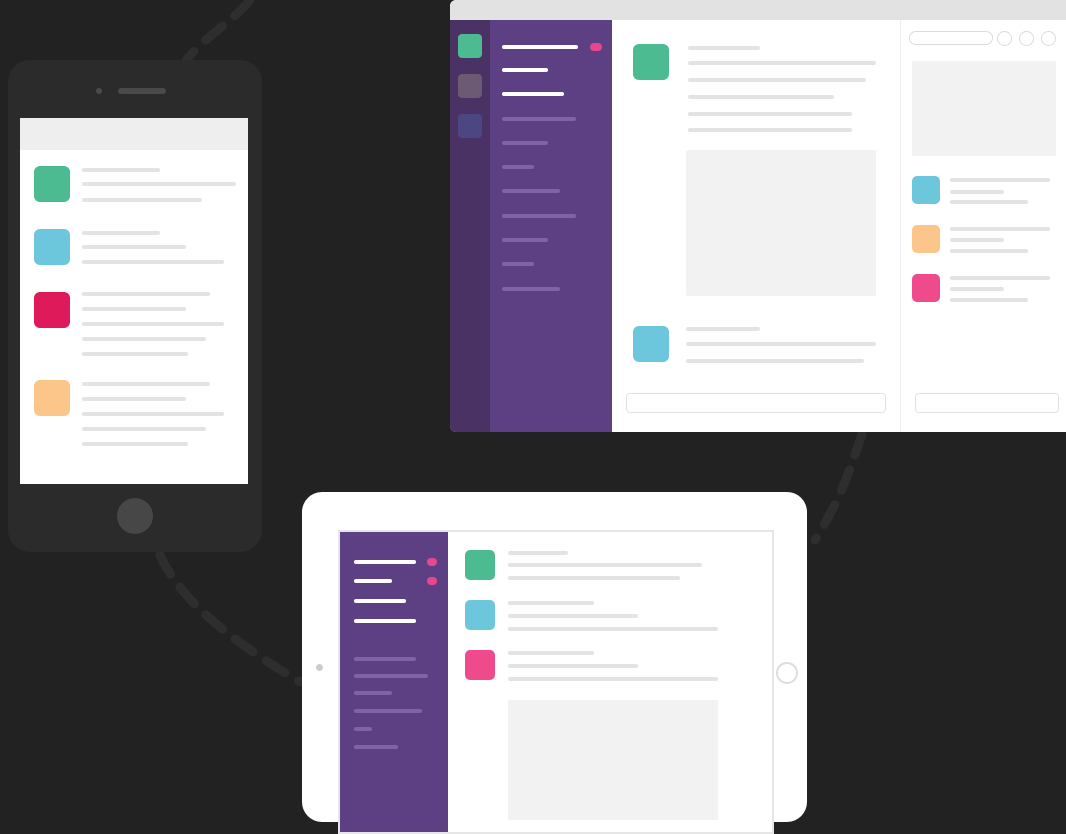  Describe the element at coordinates (556, 682) in the screenshot. I see `tablet-screen` at that location.